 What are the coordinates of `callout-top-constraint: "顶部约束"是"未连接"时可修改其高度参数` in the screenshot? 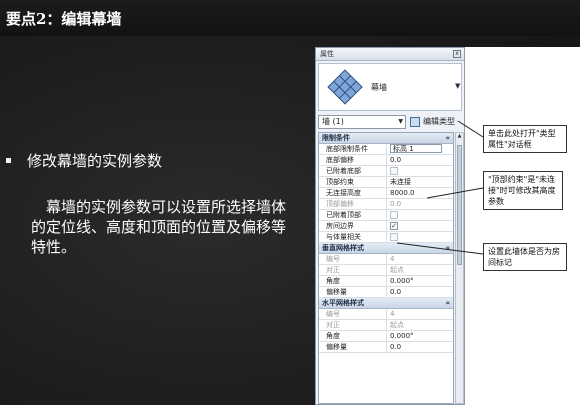 It's located at (523, 190).